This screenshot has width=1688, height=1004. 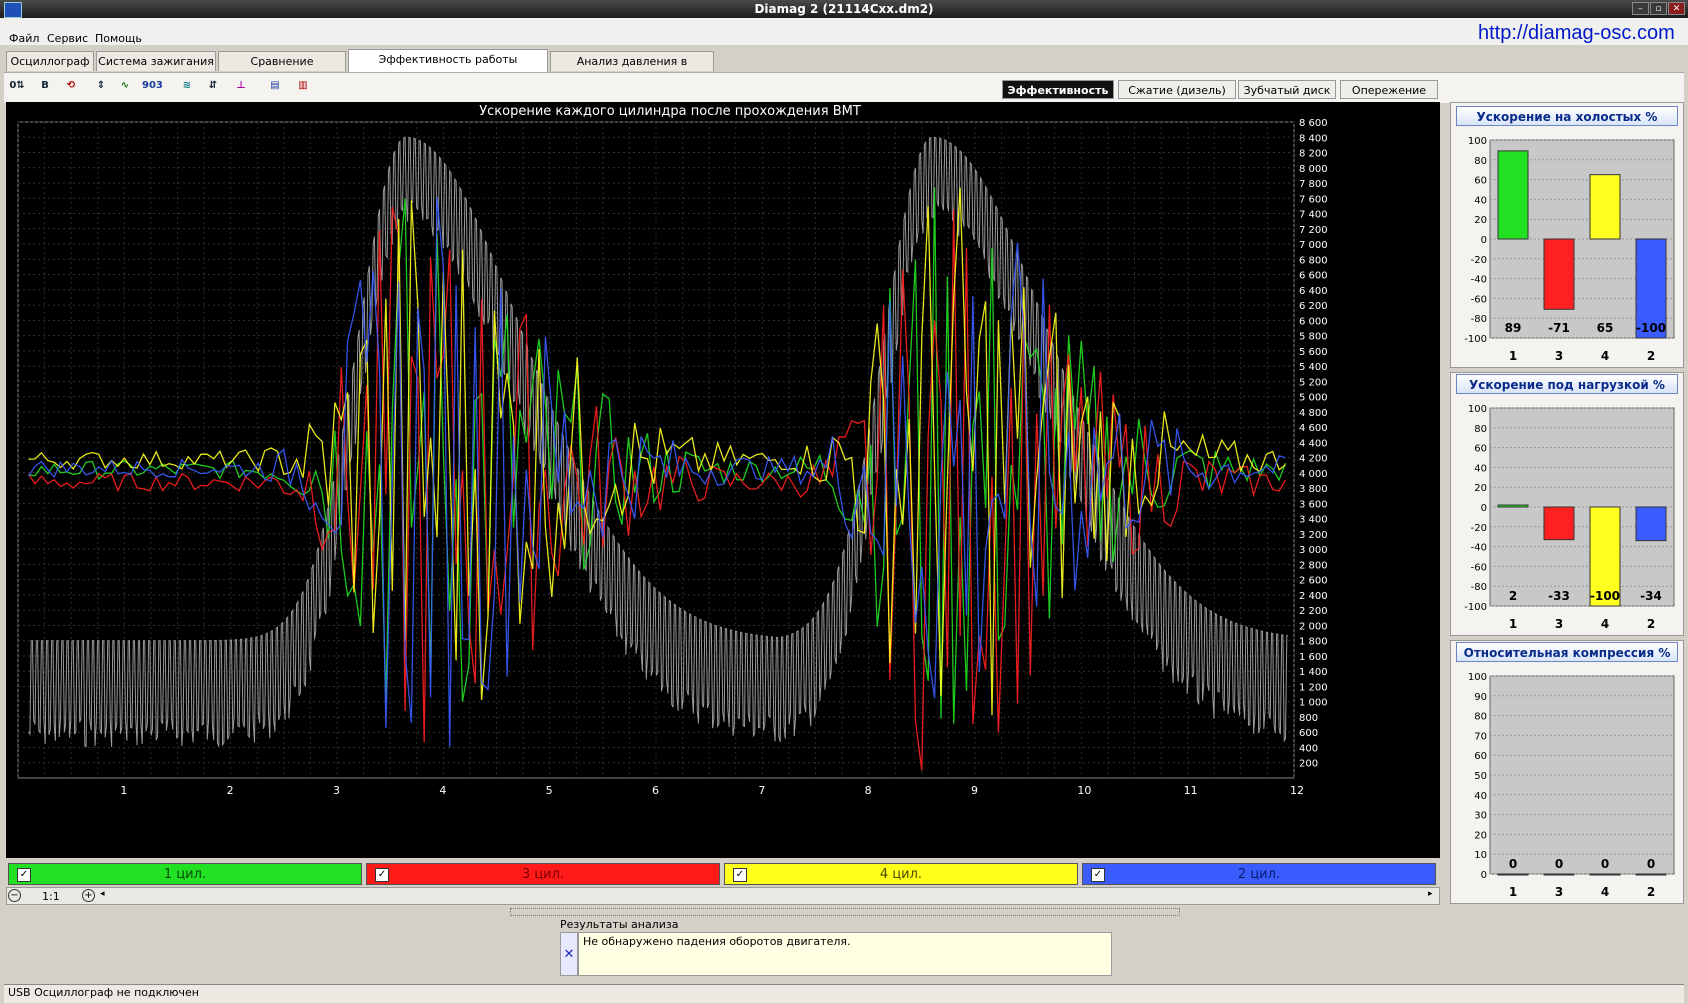 I want to click on cylinder-1-toggle: ✓ 1 цил., so click(x=185, y=874).